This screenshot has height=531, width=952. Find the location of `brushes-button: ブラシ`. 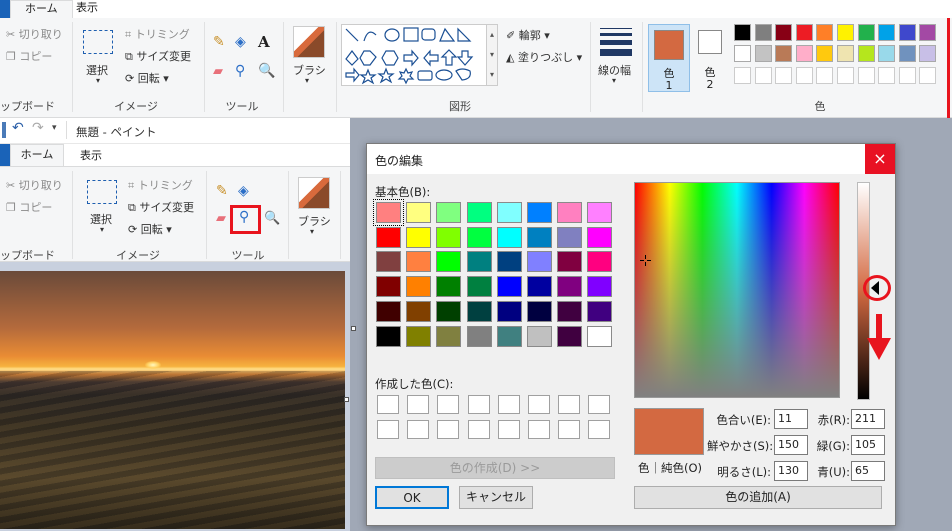

brushes-button: ブラシ is located at coordinates (314, 221).